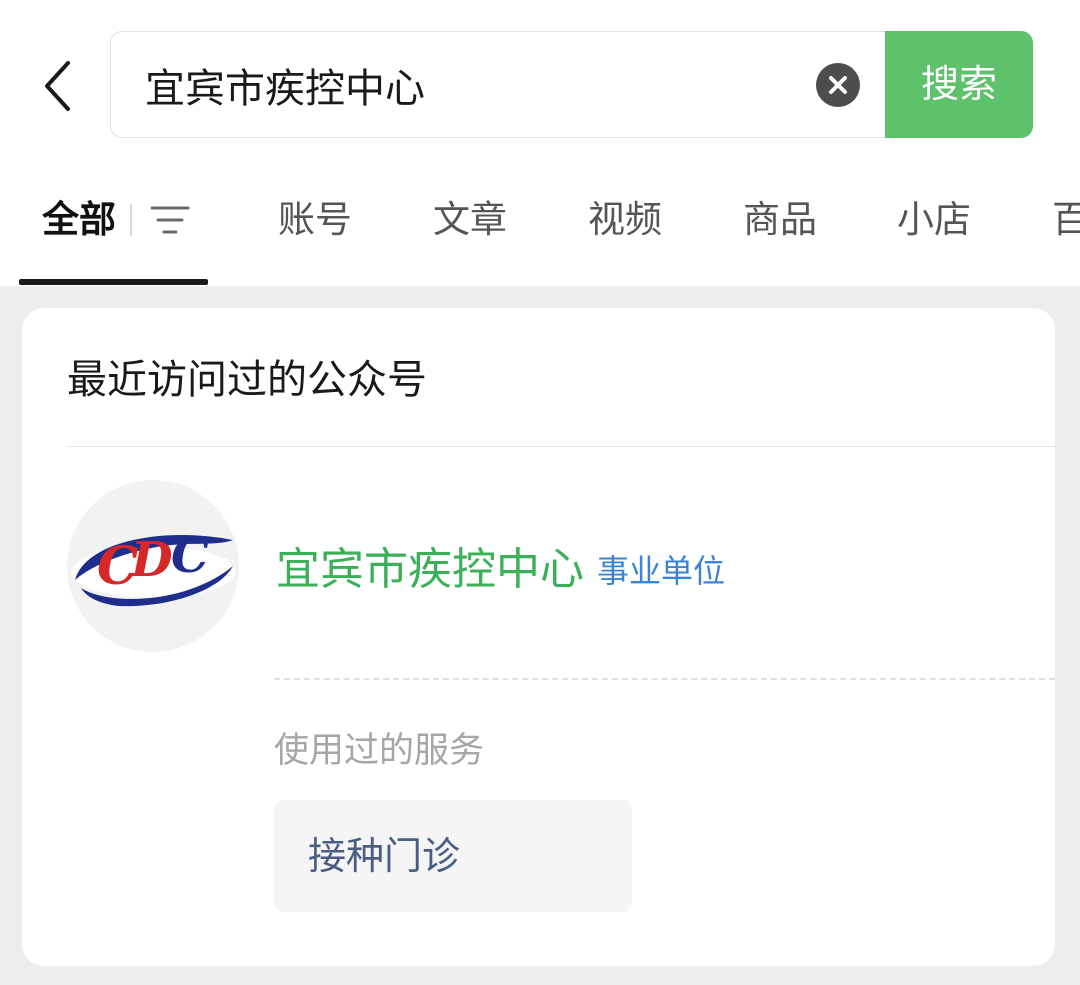  What do you see at coordinates (315, 220) in the screenshot?
I see `tab-accounts: 账号` at bounding box center [315, 220].